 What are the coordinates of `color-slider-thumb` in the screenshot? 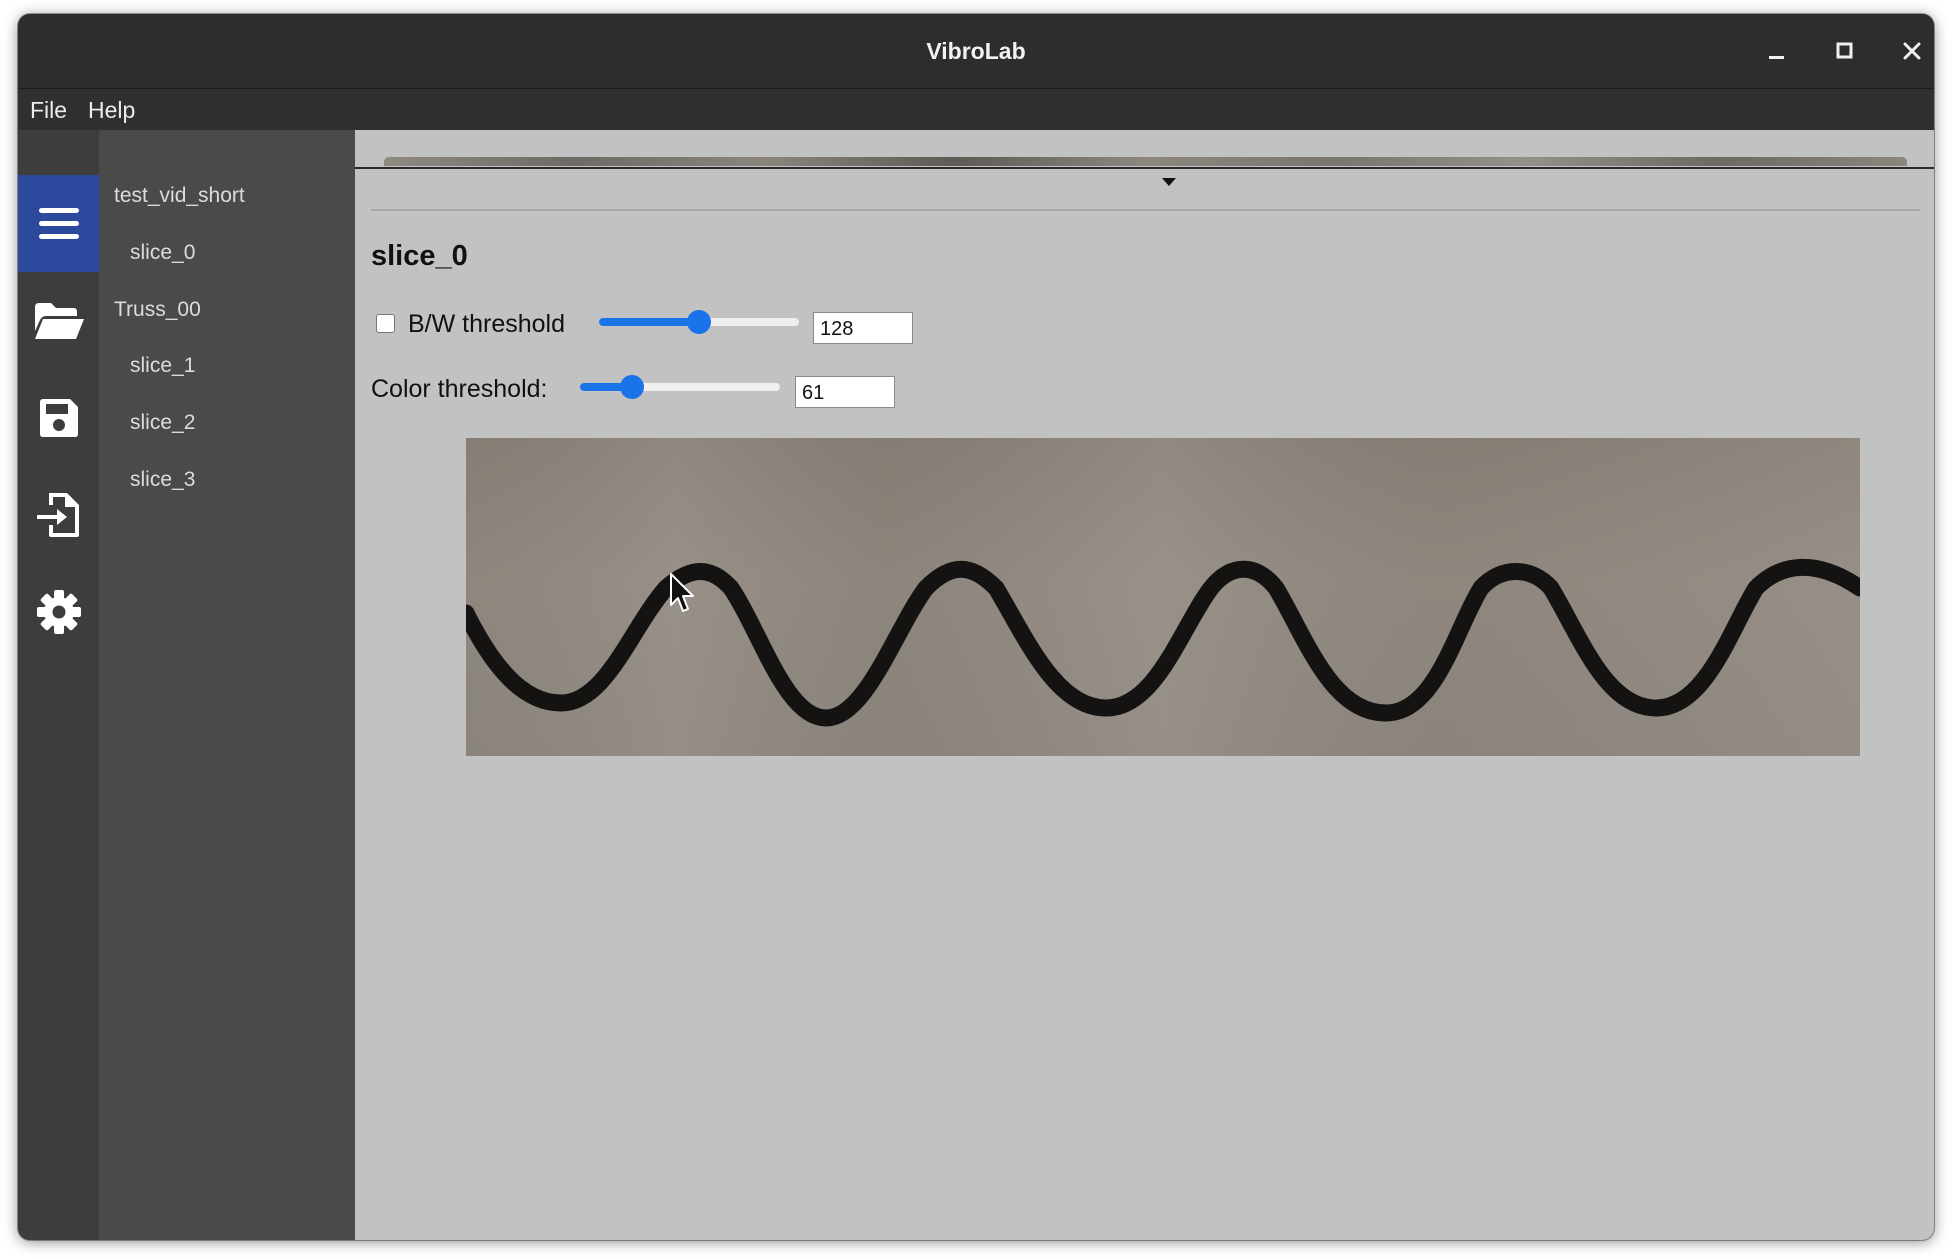 It's located at (632, 387).